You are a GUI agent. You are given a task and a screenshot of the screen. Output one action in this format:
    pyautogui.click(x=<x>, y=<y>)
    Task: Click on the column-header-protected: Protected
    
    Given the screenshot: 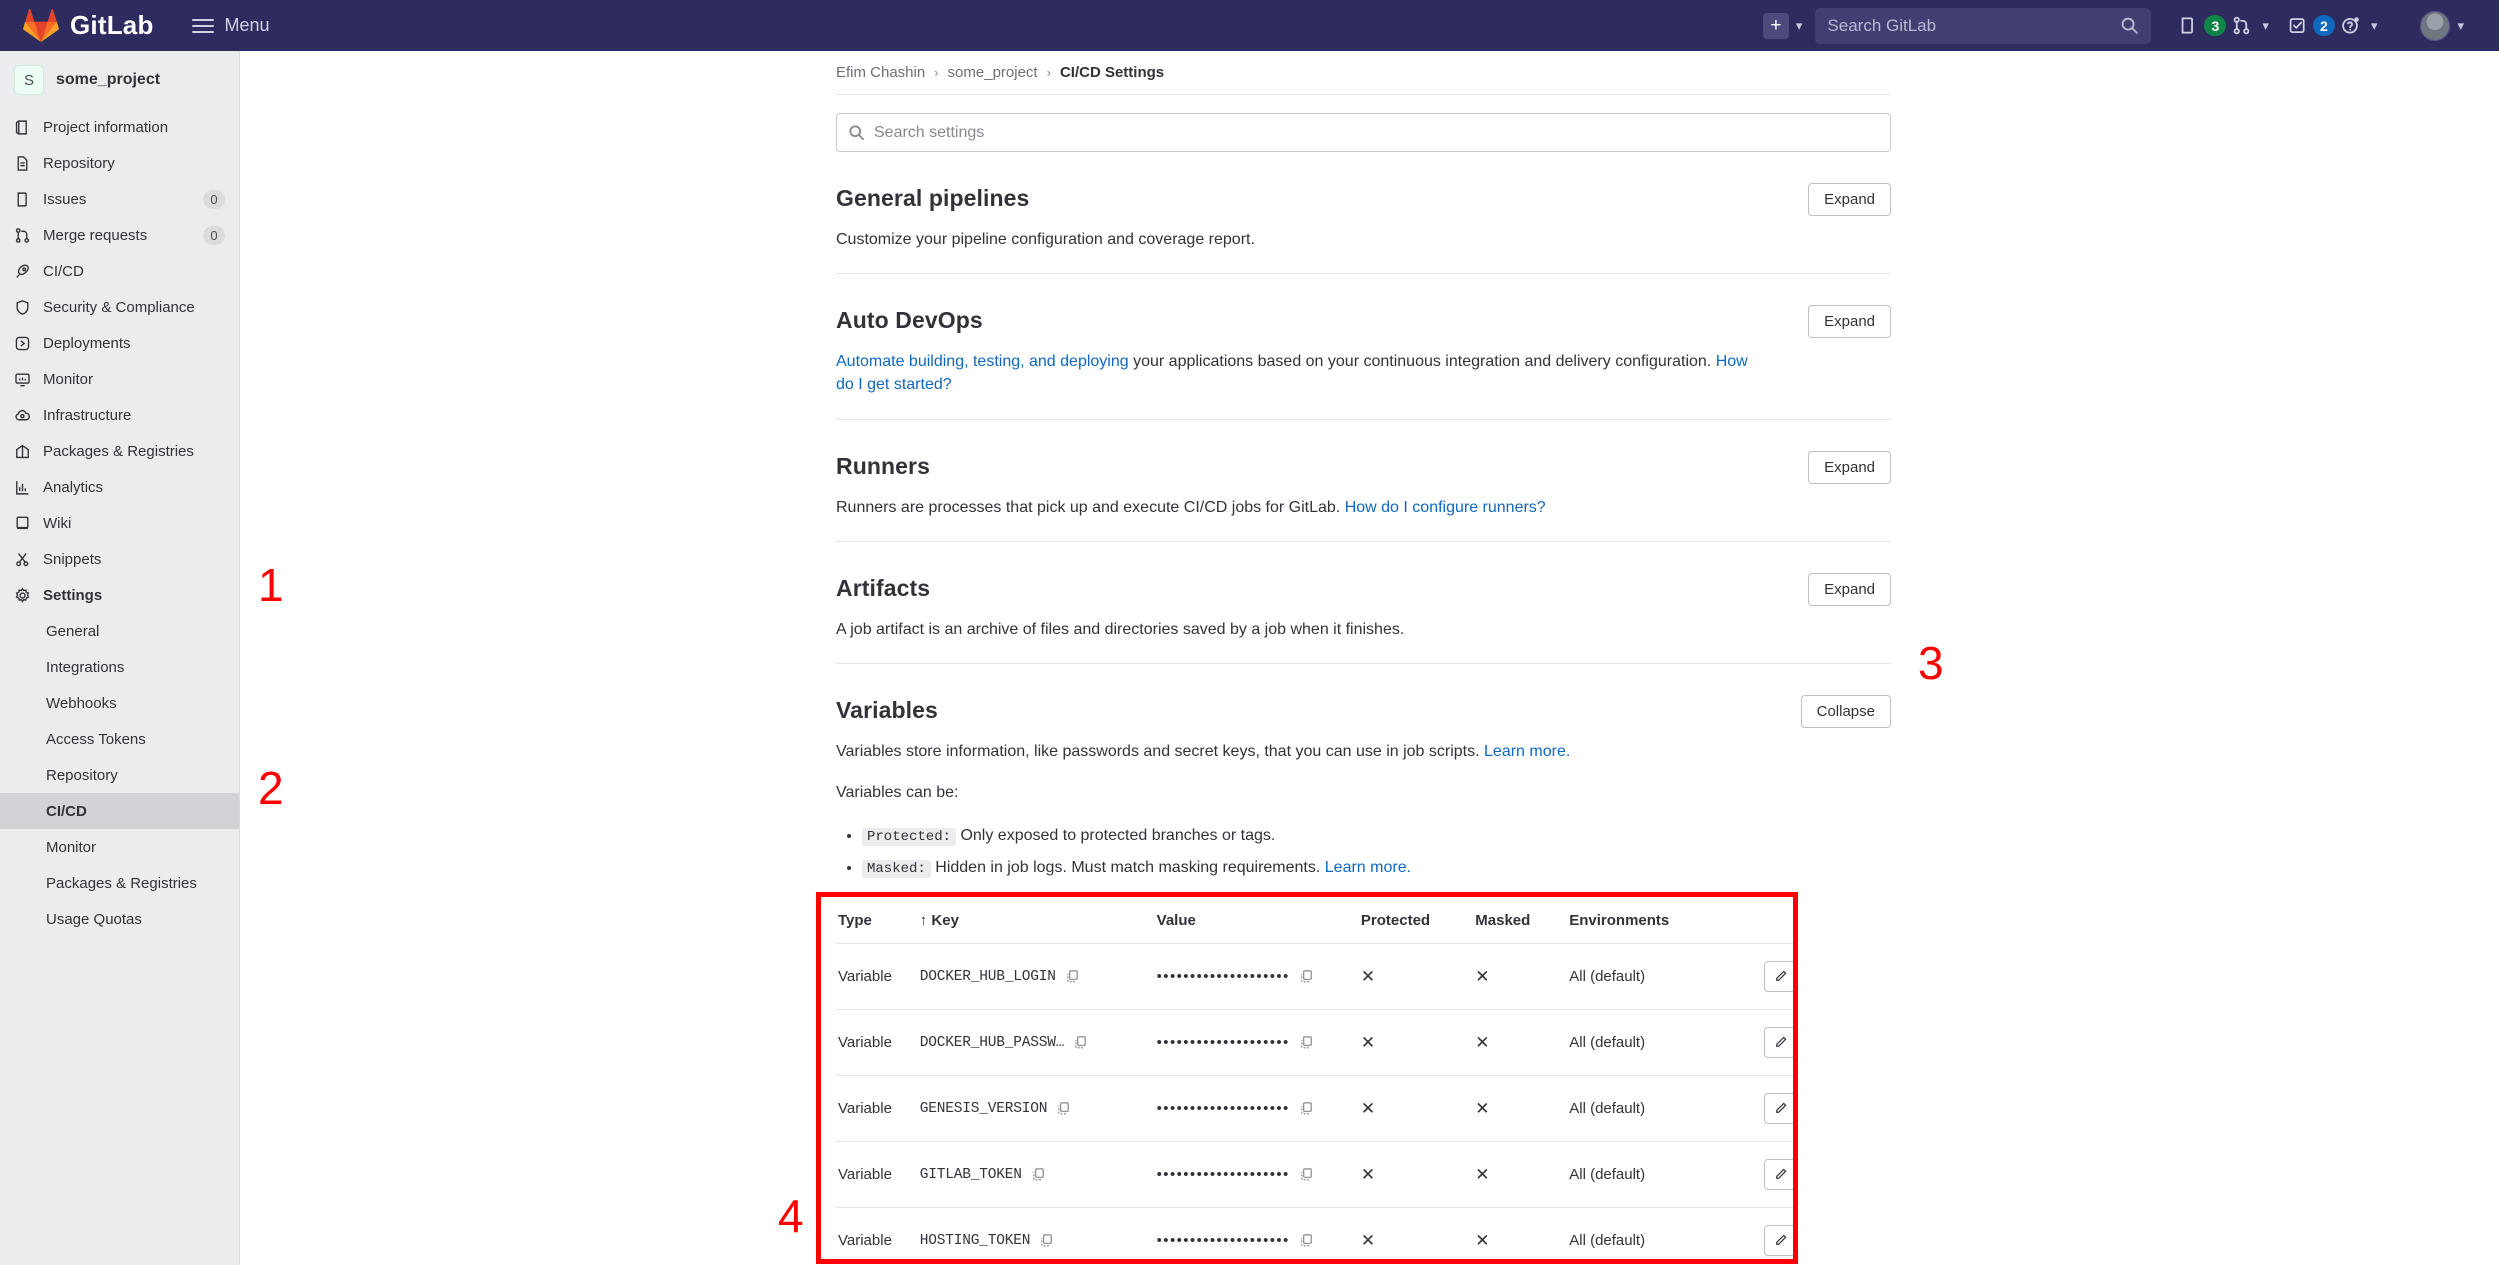 What is the action you would take?
    pyautogui.click(x=1418, y=925)
    